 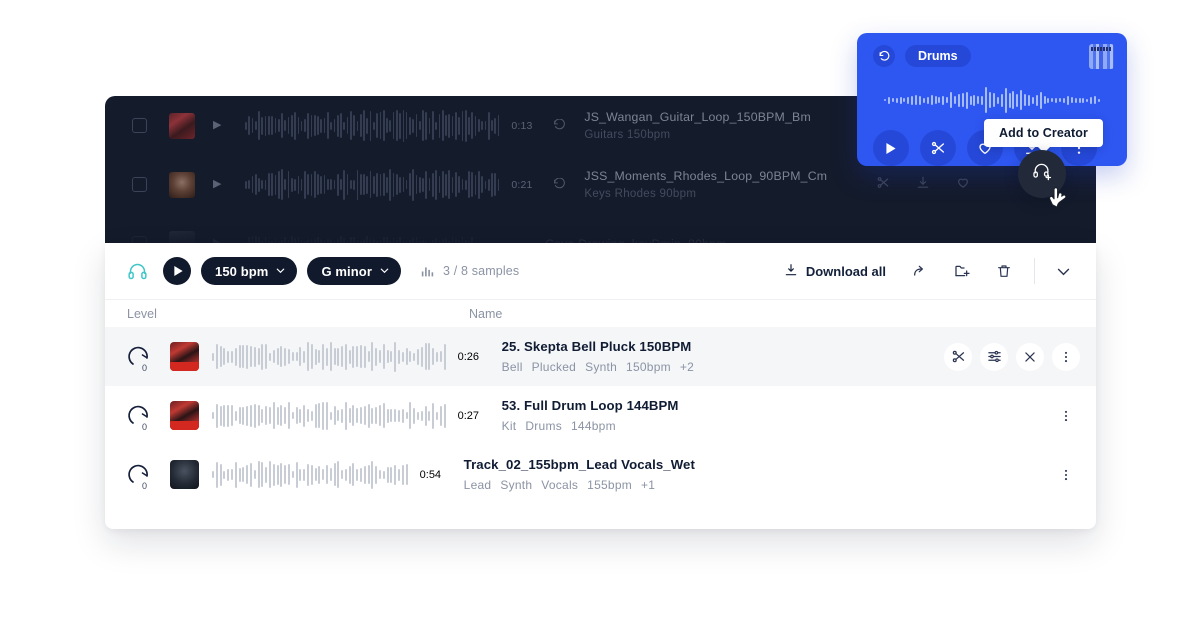 I want to click on track-duration: 0:54, so click(x=430, y=474).